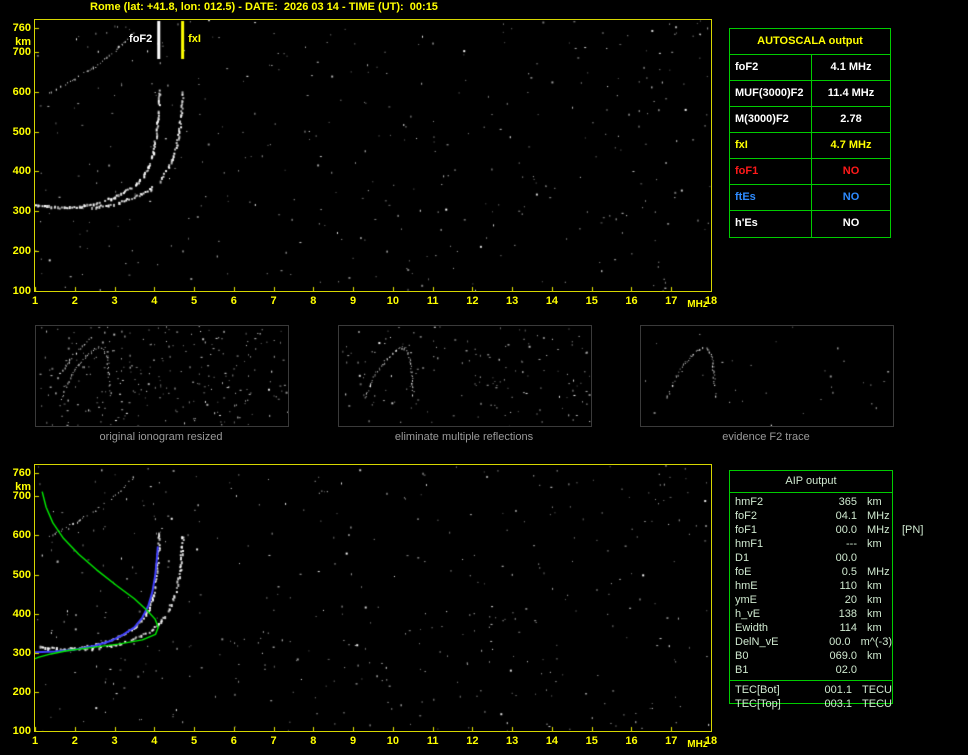  What do you see at coordinates (811, 587) in the screenshot?
I see `table-row: hmE 110 km` at bounding box center [811, 587].